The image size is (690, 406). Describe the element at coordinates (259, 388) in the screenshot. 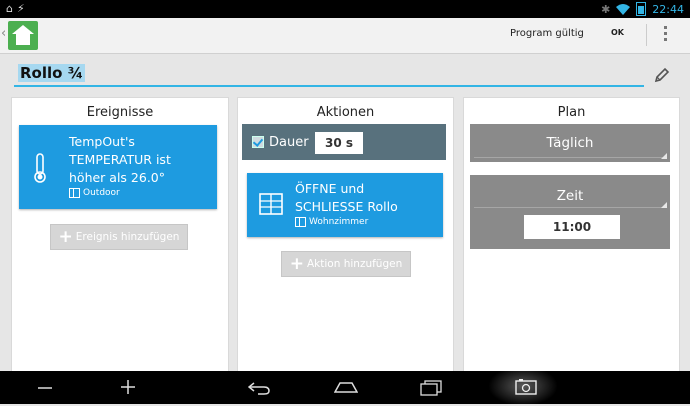

I see `back-icon` at that location.